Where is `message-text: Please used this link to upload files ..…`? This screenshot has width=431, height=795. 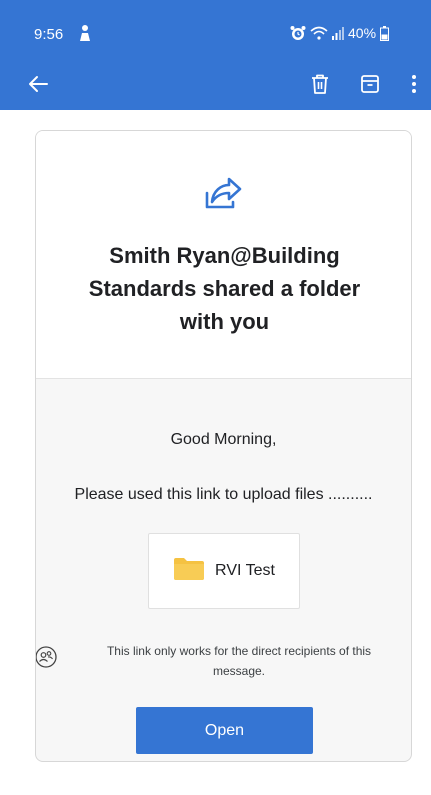
message-text: Please used this link to upload files ..… is located at coordinates (223, 494).